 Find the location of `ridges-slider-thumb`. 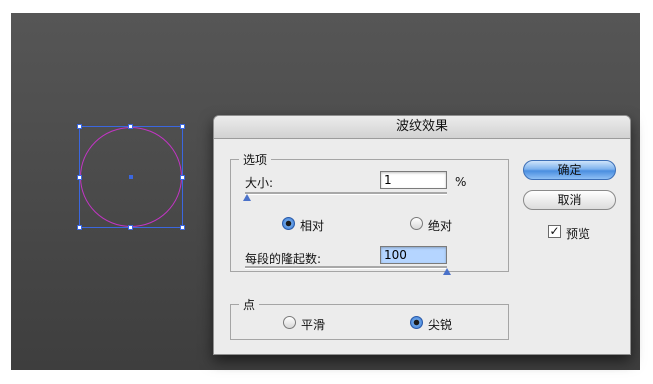

ridges-slider-thumb is located at coordinates (447, 271).